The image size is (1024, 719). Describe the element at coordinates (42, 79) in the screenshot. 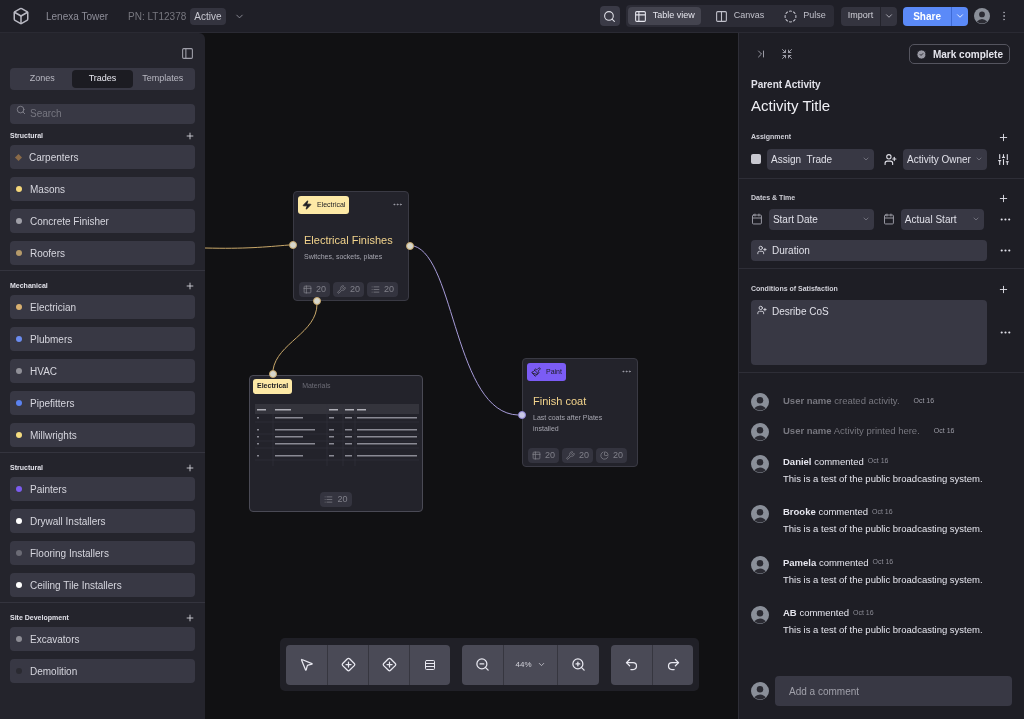

I see `sidebar-tab: Zones` at that location.